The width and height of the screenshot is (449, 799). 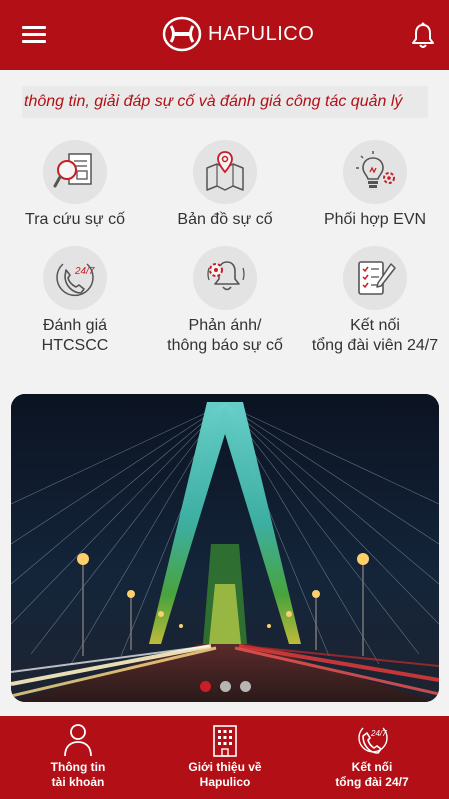 I want to click on service-ban-do-su-co: Bản đồ sự cố, so click(x=225, y=185).